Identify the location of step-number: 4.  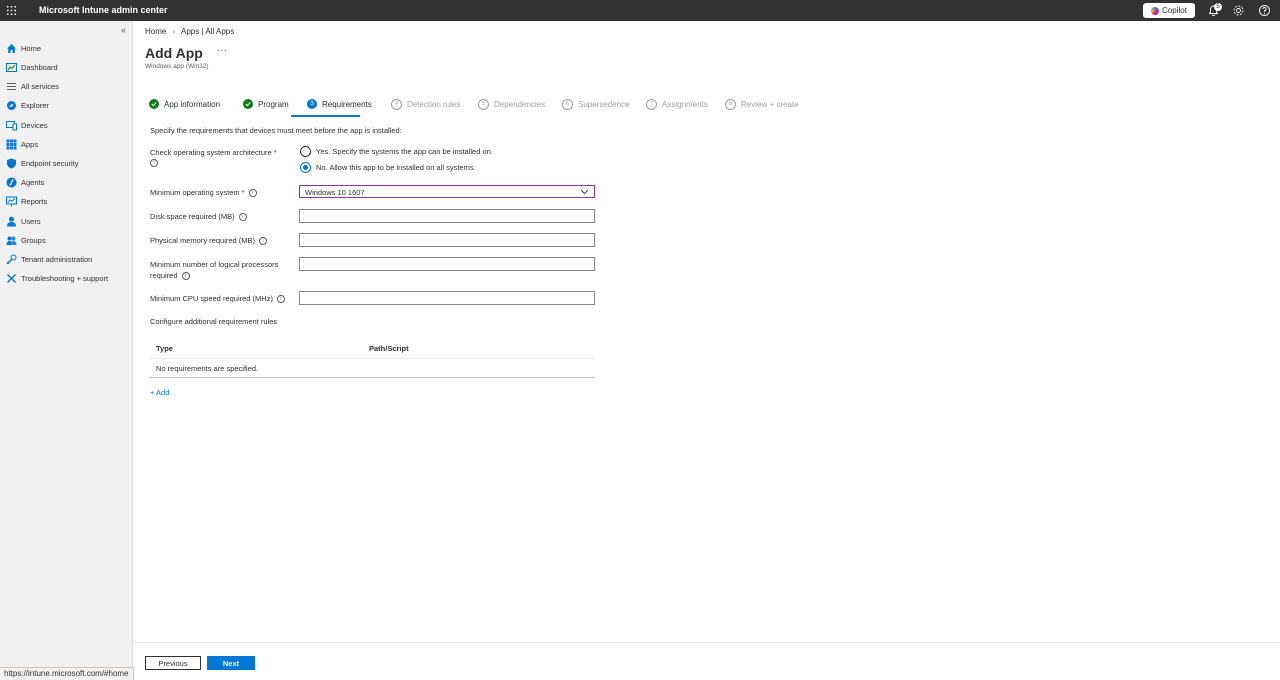
(396, 104).